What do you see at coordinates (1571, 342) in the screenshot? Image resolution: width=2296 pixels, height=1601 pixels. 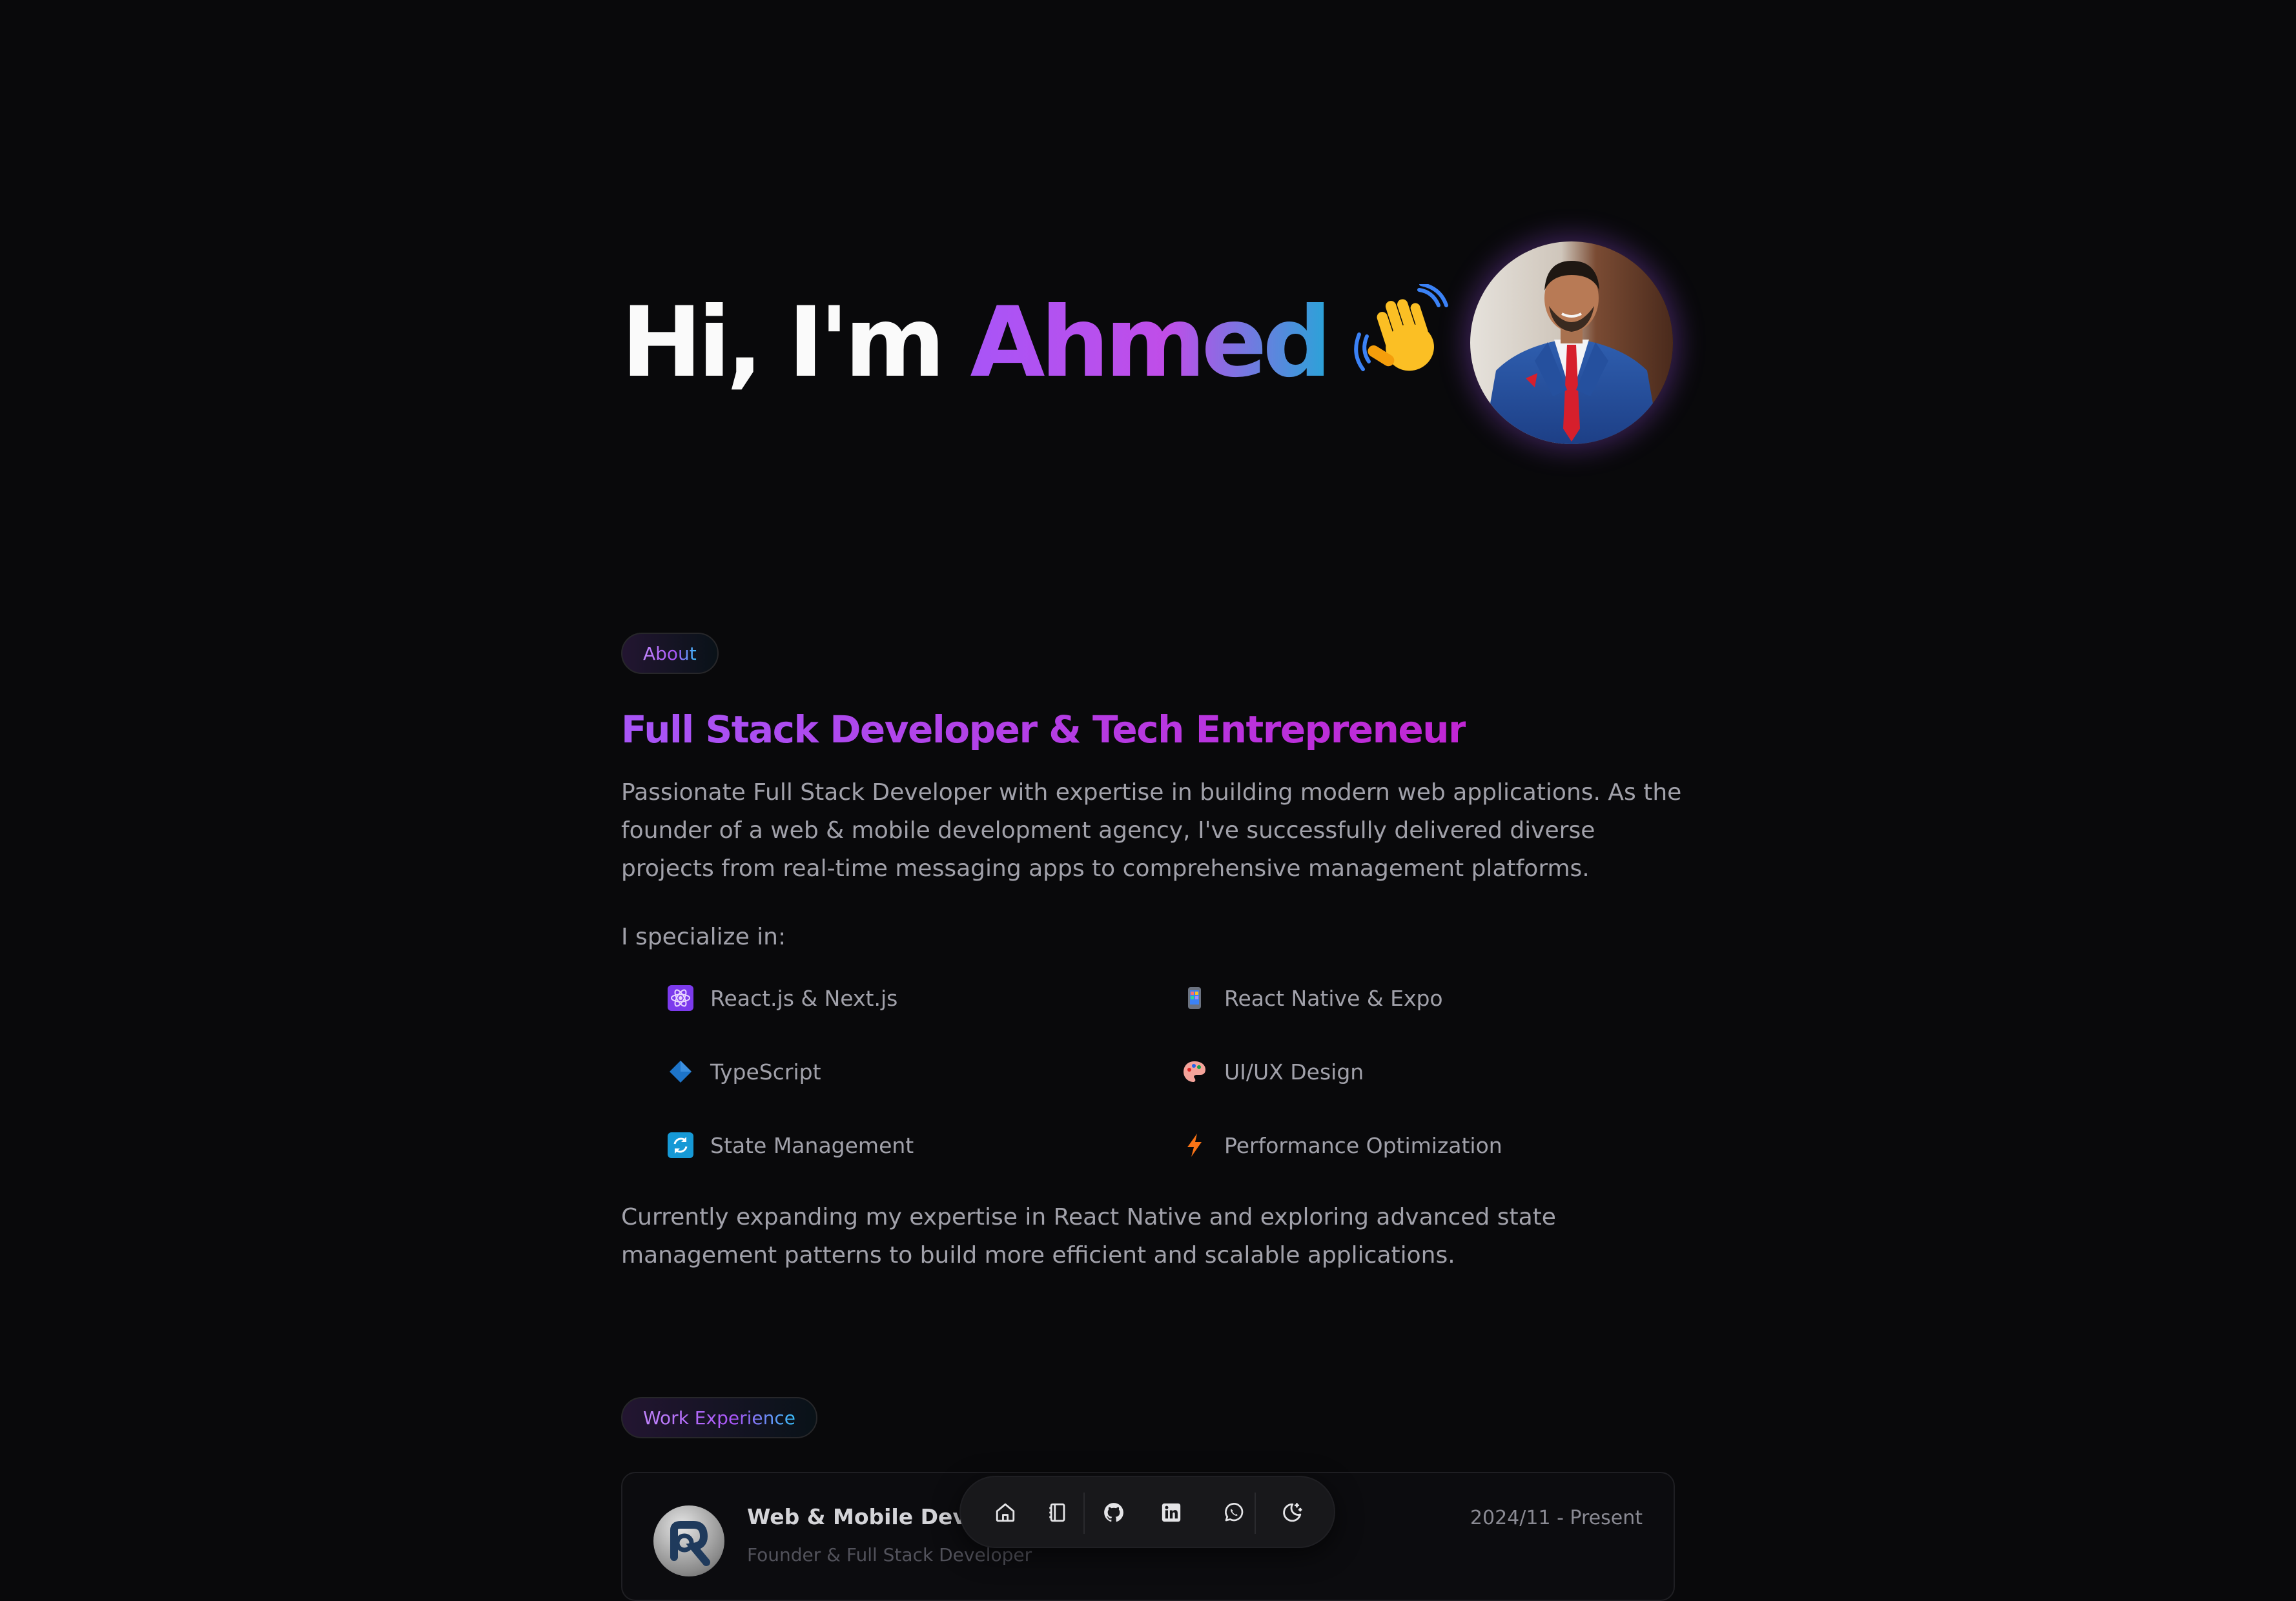 I see `profile-avatar` at bounding box center [1571, 342].